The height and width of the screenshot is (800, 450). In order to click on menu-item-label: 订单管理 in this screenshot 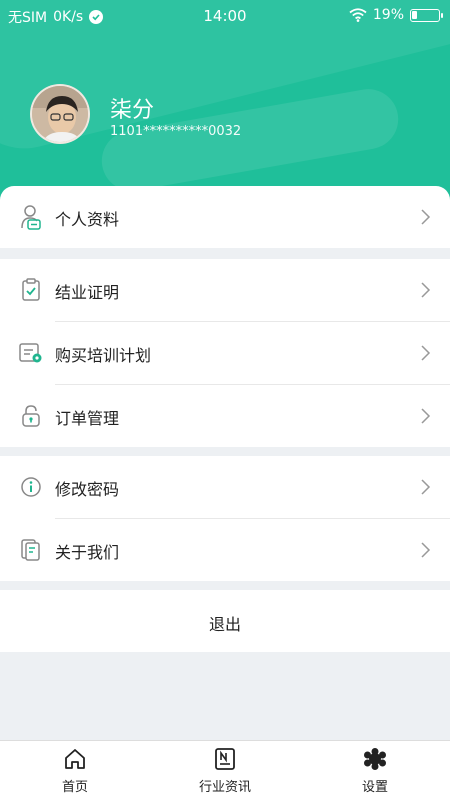, I will do `click(87, 418)`.